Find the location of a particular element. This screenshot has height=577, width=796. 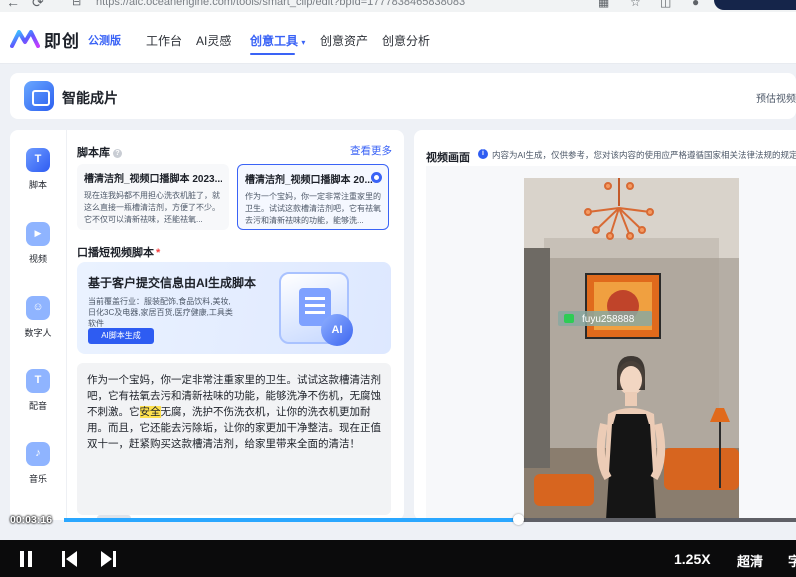

rail-item-video: ▶ 视频 is located at coordinates (38, 243).